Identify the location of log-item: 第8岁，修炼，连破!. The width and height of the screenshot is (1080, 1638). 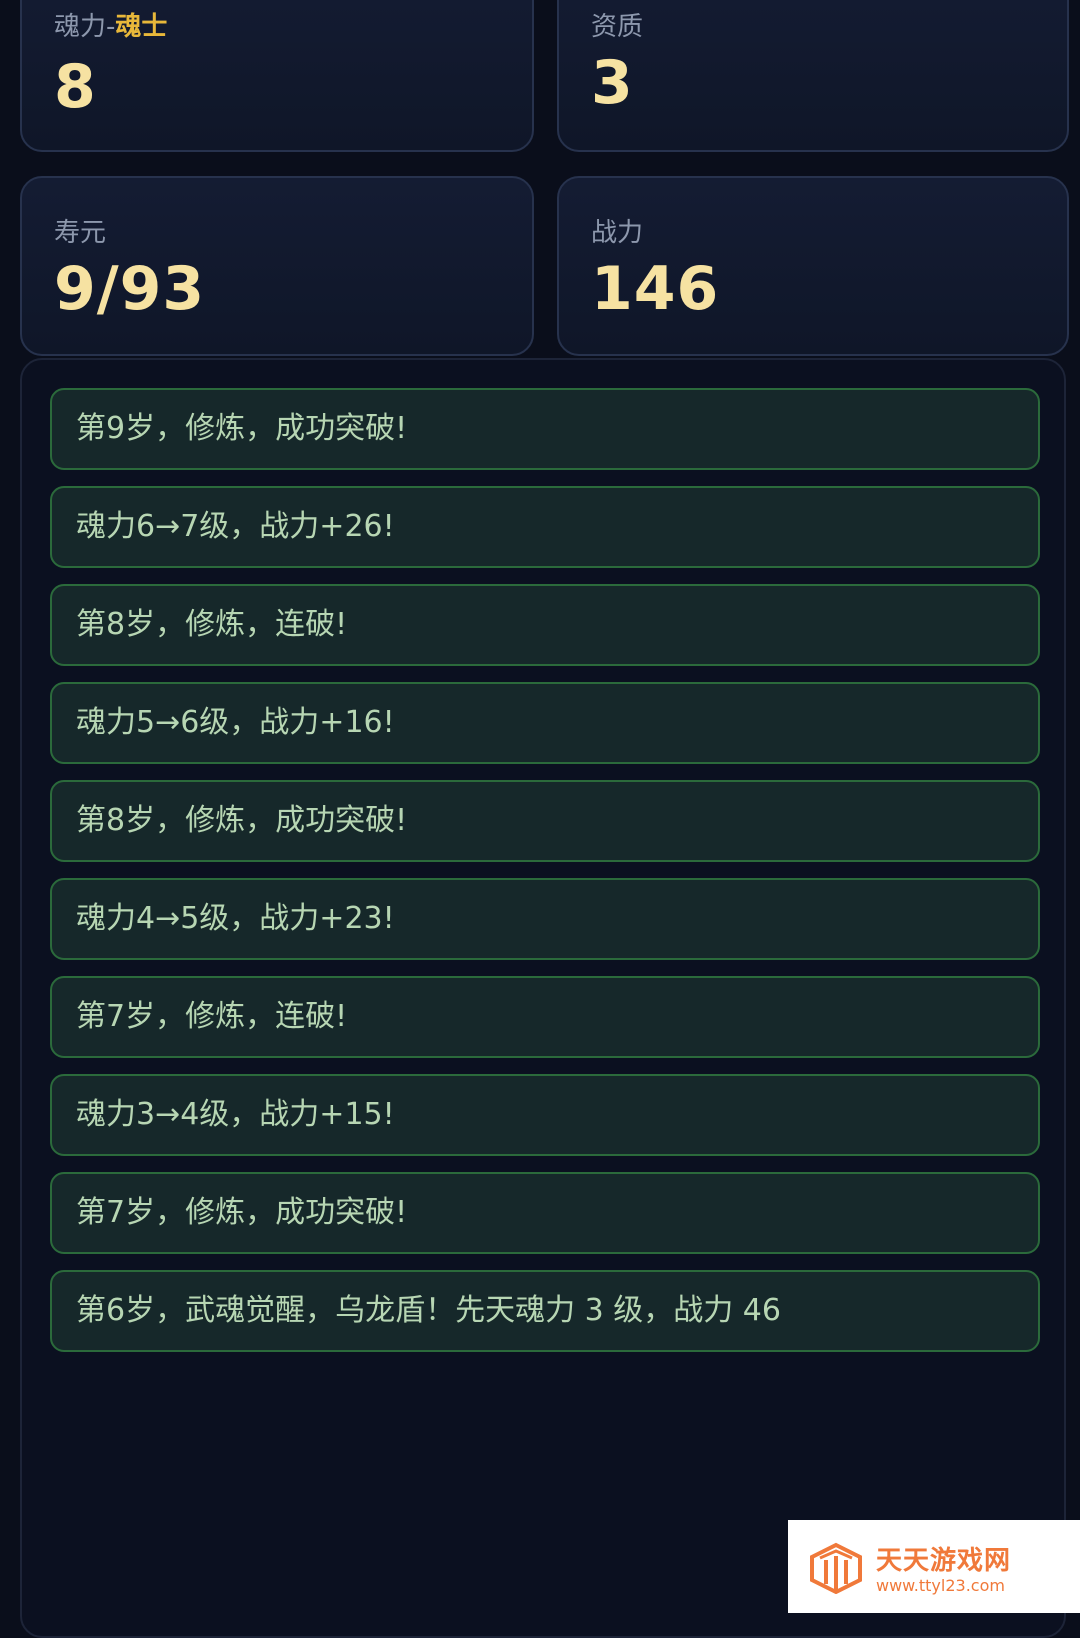
(545, 625).